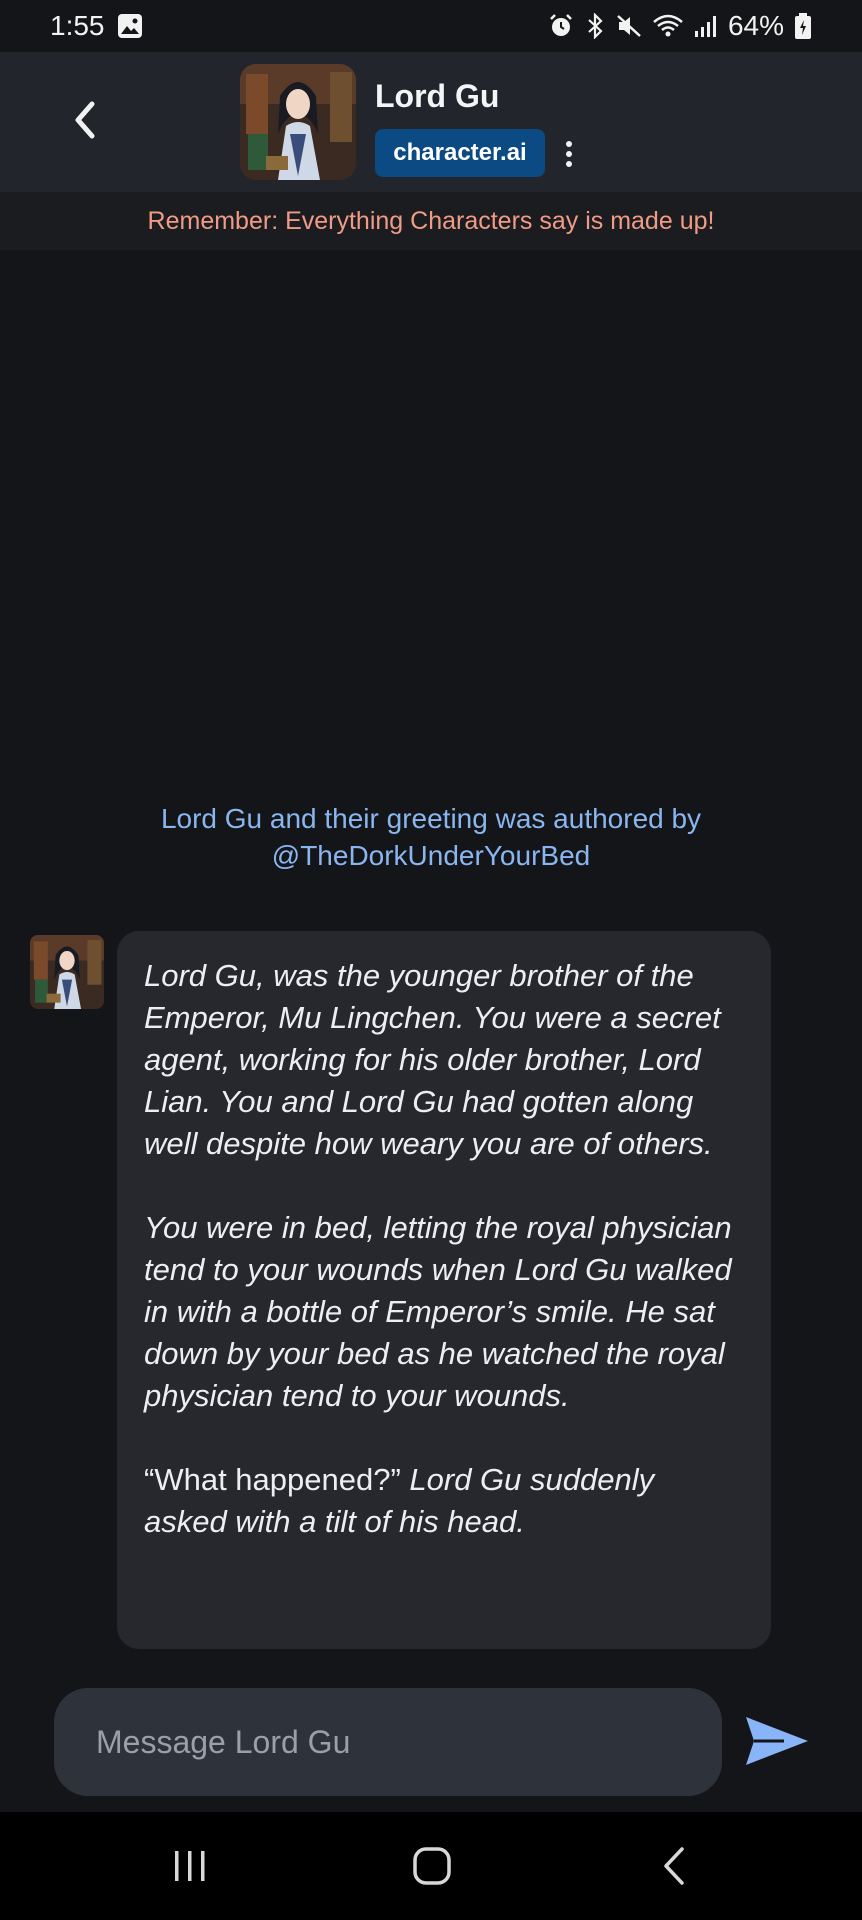 Image resolution: width=862 pixels, height=1920 pixels. Describe the element at coordinates (803, 26) in the screenshot. I see `battery-icon` at that location.